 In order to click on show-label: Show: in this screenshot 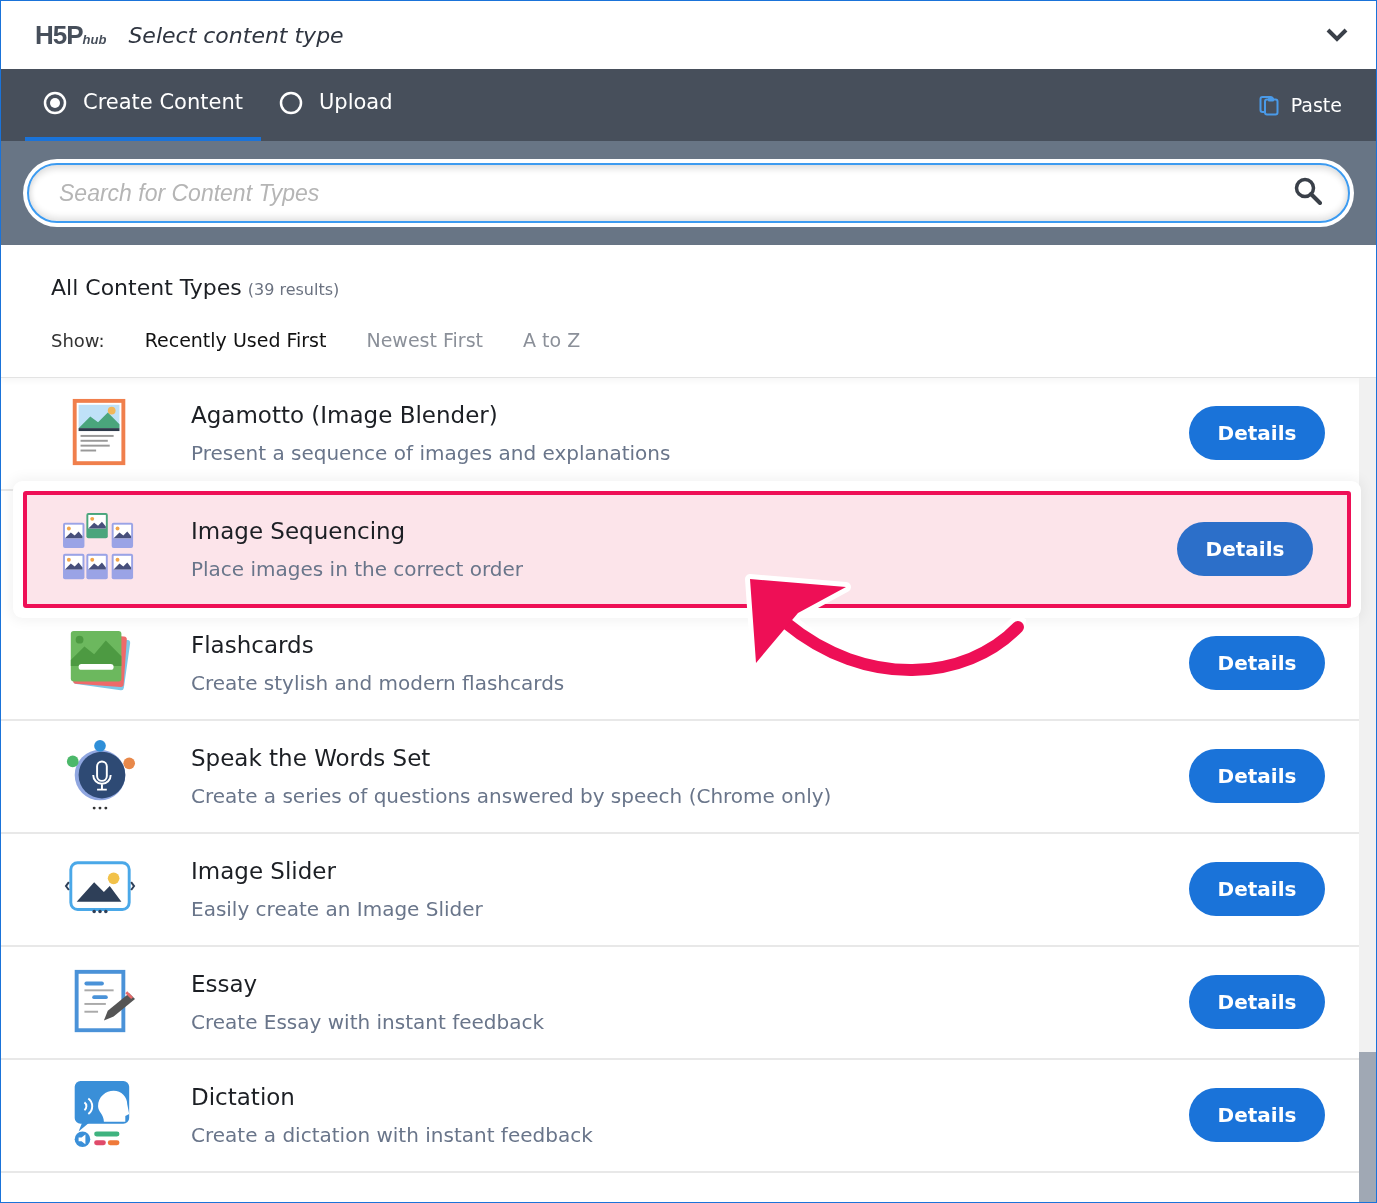, I will do `click(78, 341)`.